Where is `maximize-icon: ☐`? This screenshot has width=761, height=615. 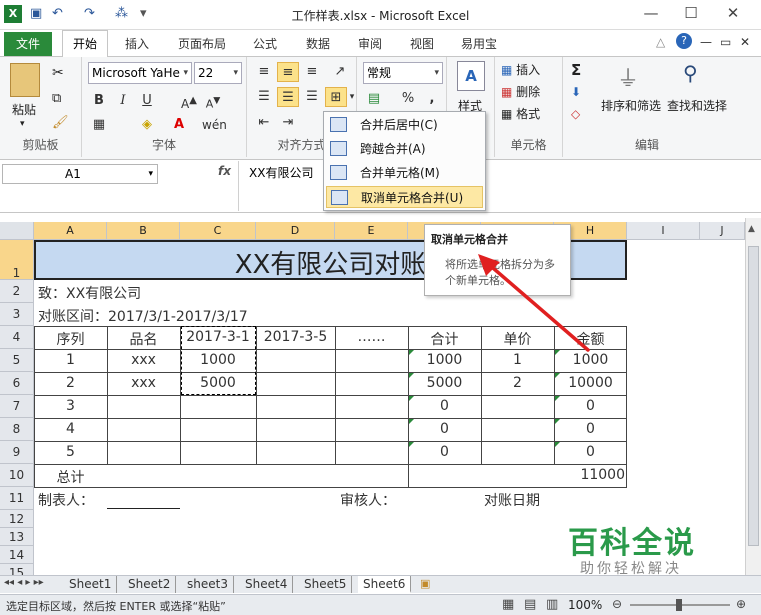 maximize-icon: ☐ is located at coordinates (691, 14).